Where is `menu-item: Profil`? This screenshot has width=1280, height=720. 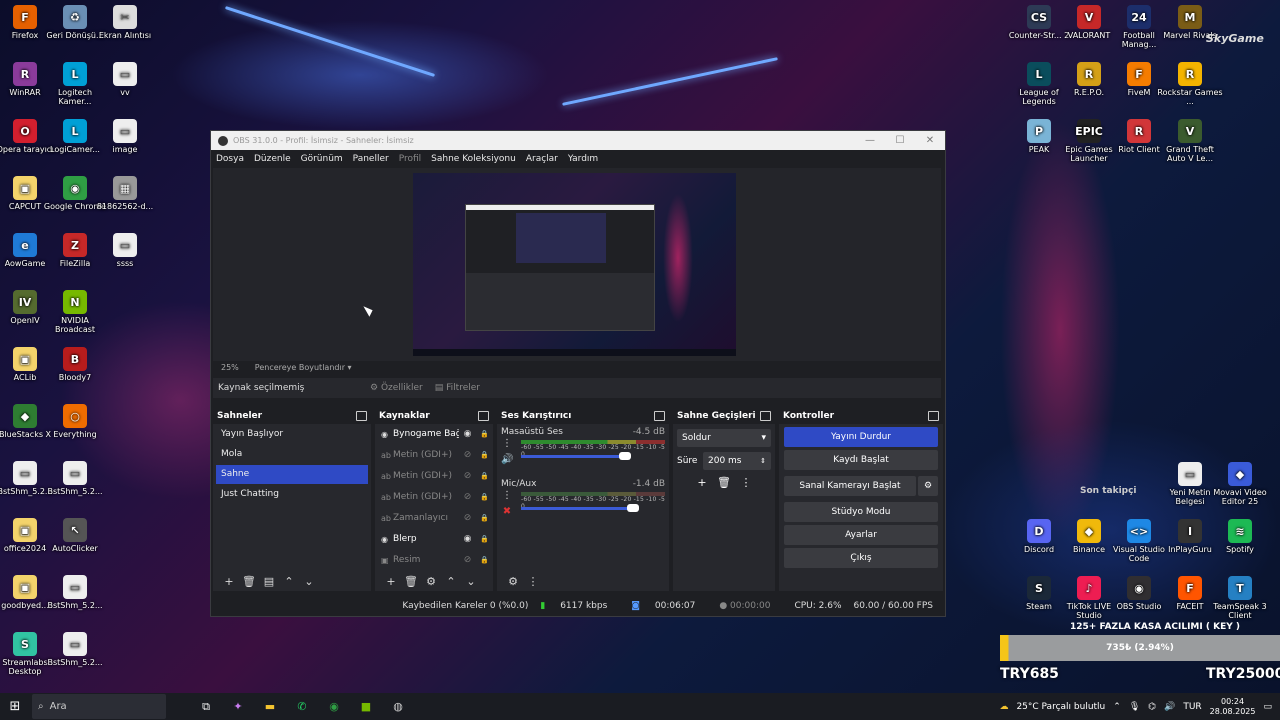
menu-item: Profil is located at coordinates (410, 159).